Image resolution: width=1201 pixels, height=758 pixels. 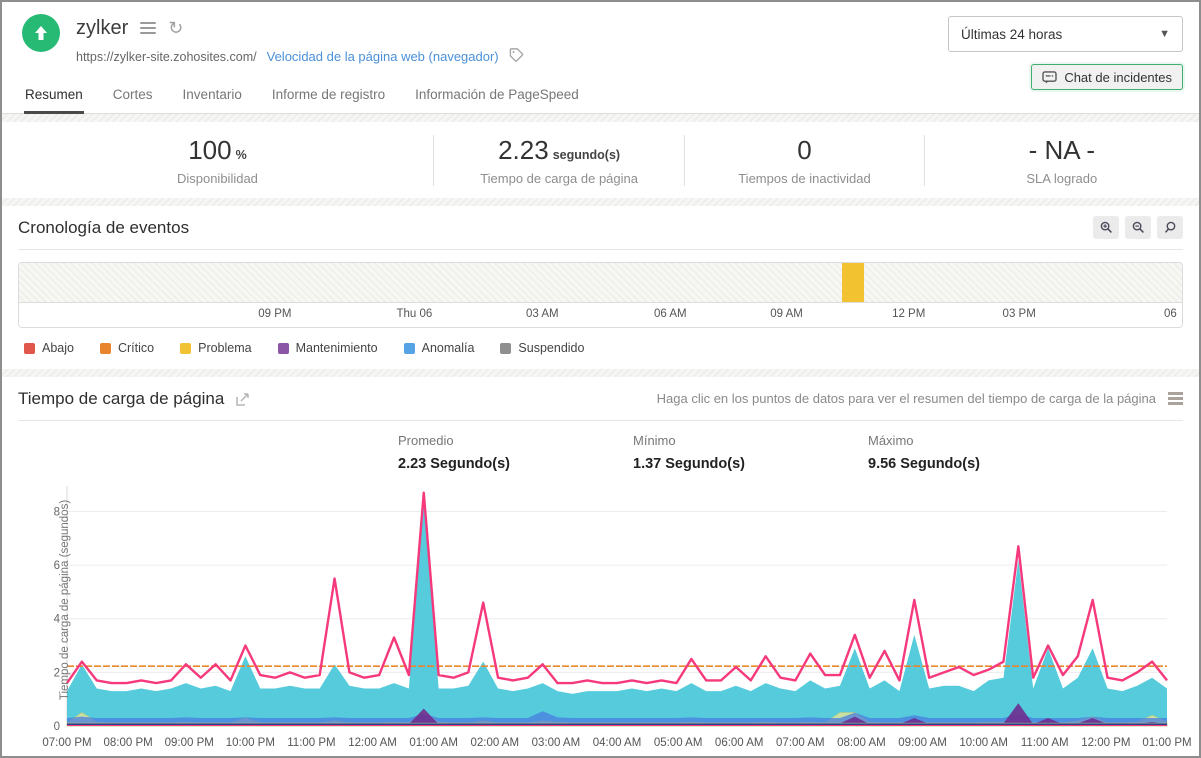 I want to click on tab-cortes: Cortes, so click(x=133, y=97).